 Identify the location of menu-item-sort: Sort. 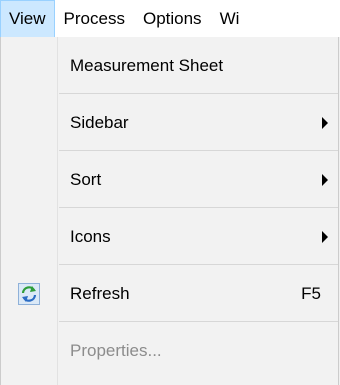
(169, 179).